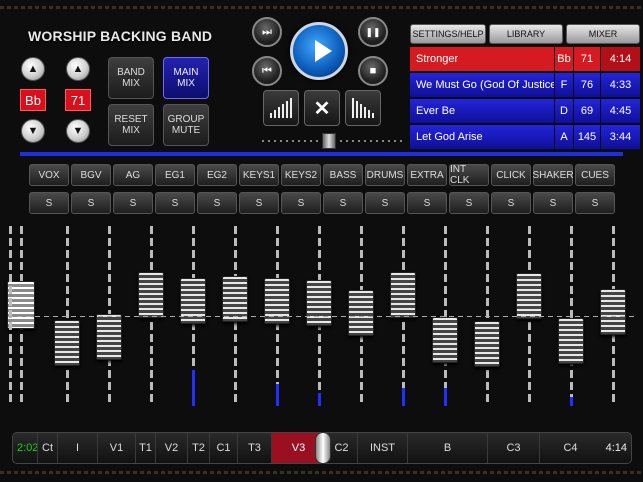  I want to click on channel-label-button: AG, so click(133, 175).